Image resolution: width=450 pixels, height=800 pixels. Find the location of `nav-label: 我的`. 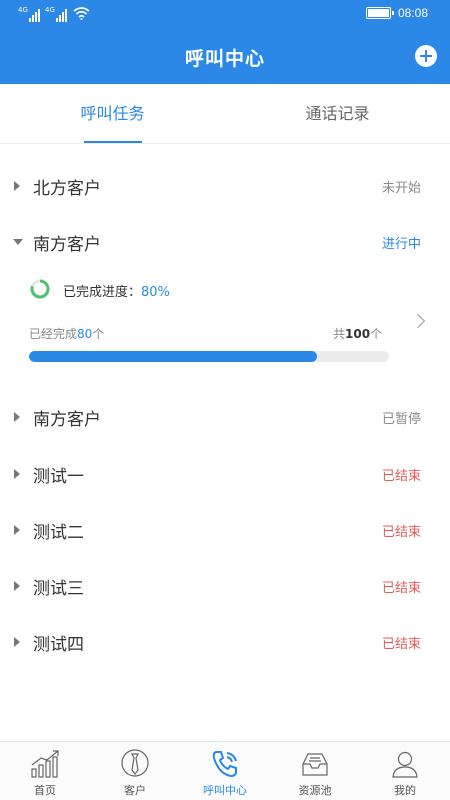

nav-label: 我的 is located at coordinates (405, 790).